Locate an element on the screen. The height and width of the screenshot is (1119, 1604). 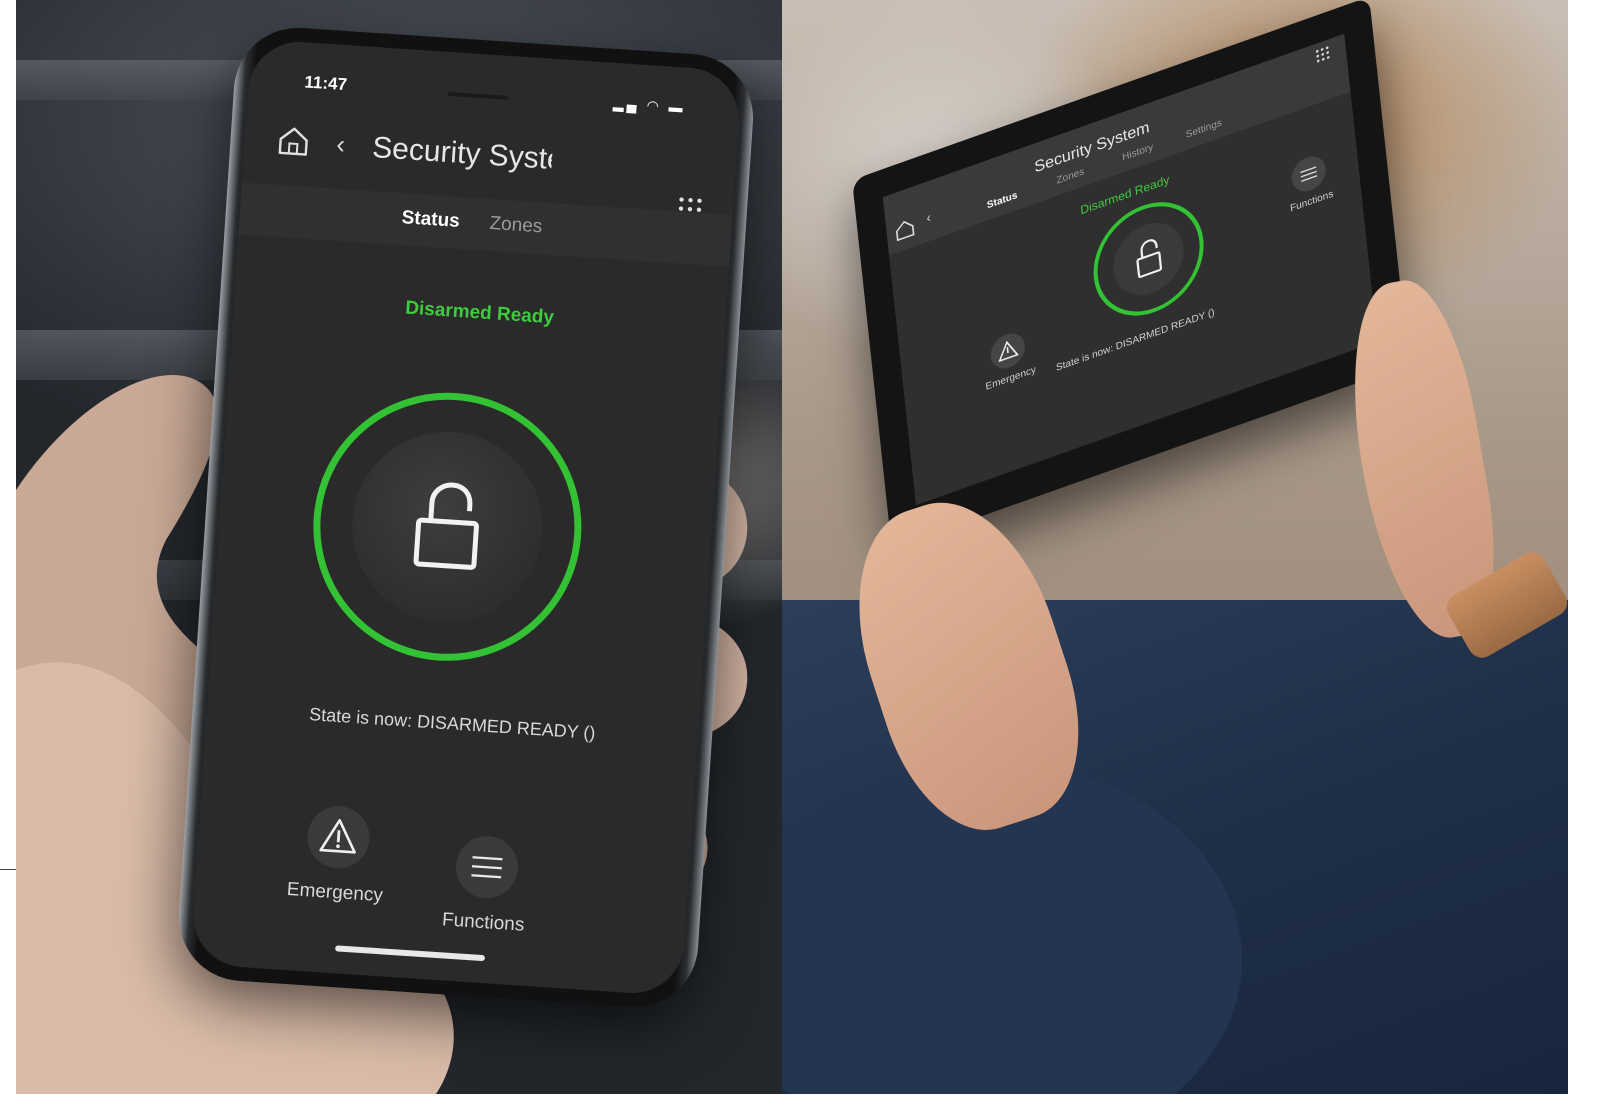
page-title: Security System is located at coordinates (462, 154).